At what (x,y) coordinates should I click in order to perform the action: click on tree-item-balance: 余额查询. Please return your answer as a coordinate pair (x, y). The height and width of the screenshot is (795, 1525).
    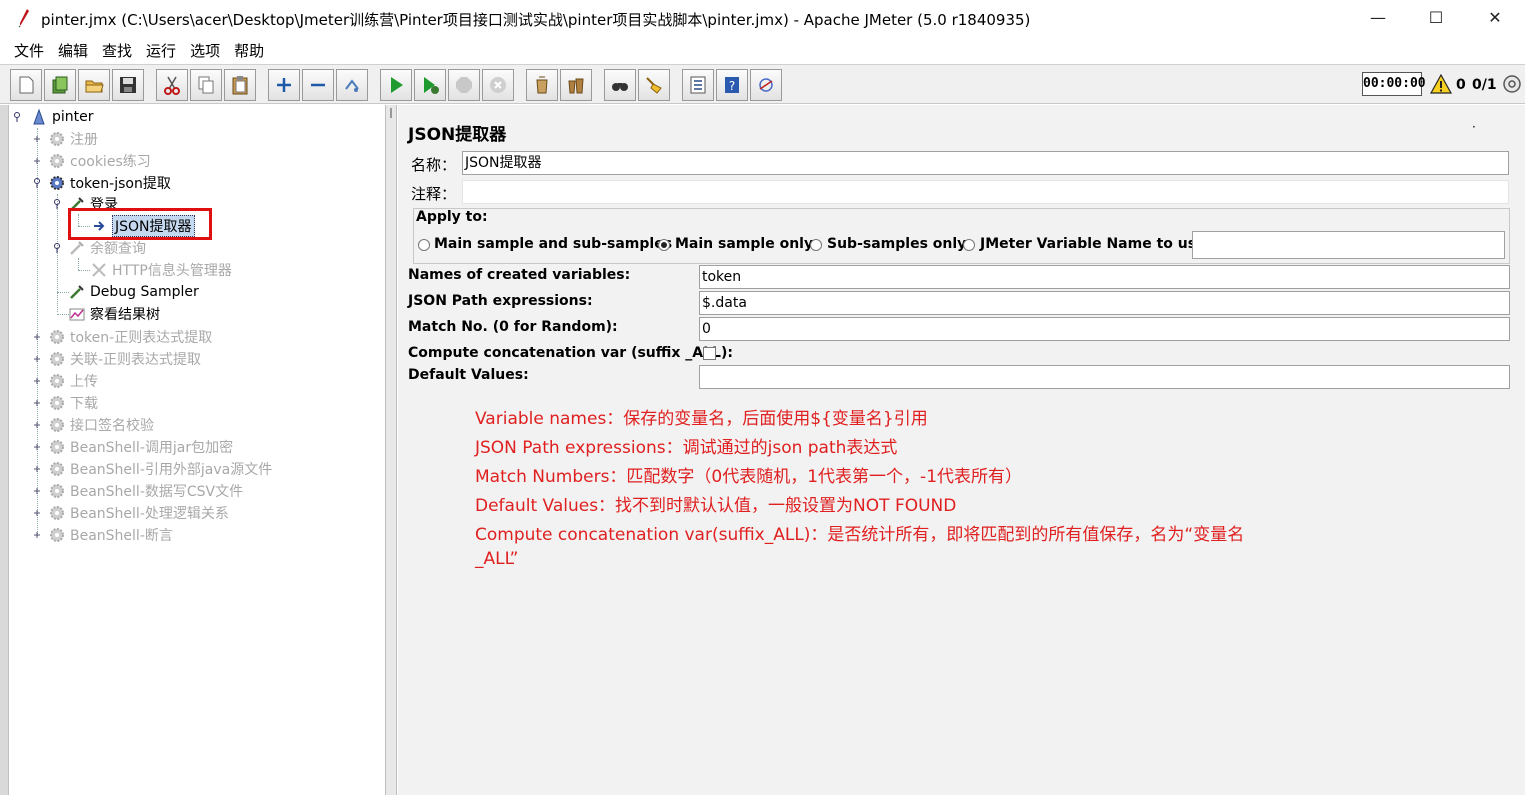
    Looking at the image, I should click on (107, 248).